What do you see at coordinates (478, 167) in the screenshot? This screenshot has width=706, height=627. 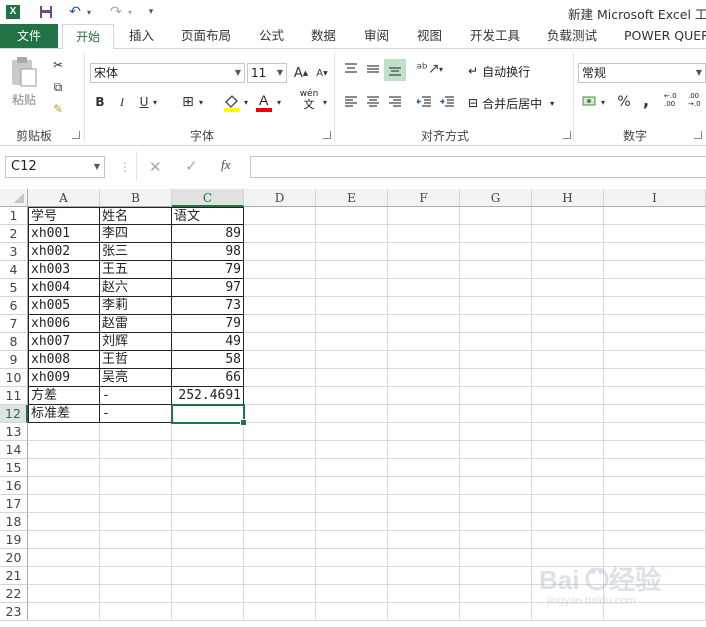 I see `formula-input` at bounding box center [478, 167].